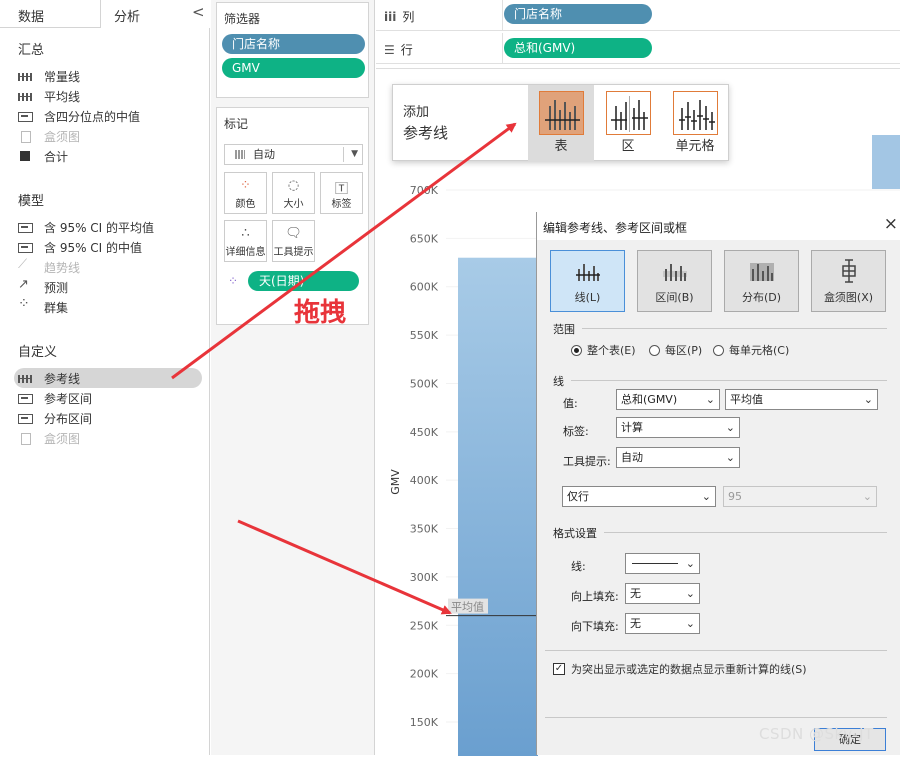 This screenshot has width=900, height=759. What do you see at coordinates (344, 567) in the screenshot?
I see `drop-arrow` at bounding box center [344, 567].